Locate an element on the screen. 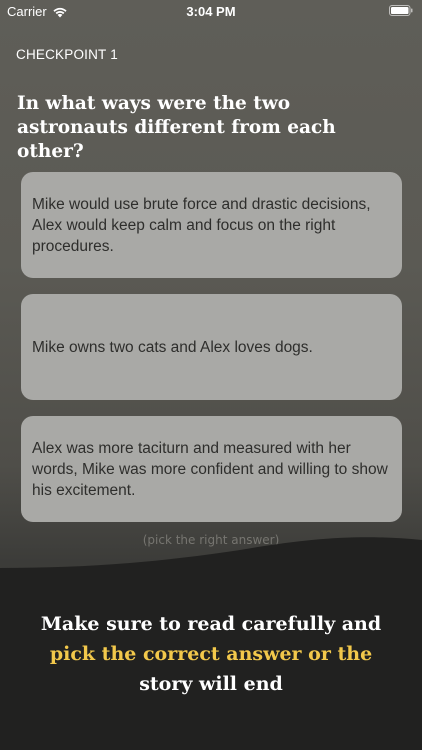 The width and height of the screenshot is (422, 750). status-time: 3:04 PM is located at coordinates (211, 11).